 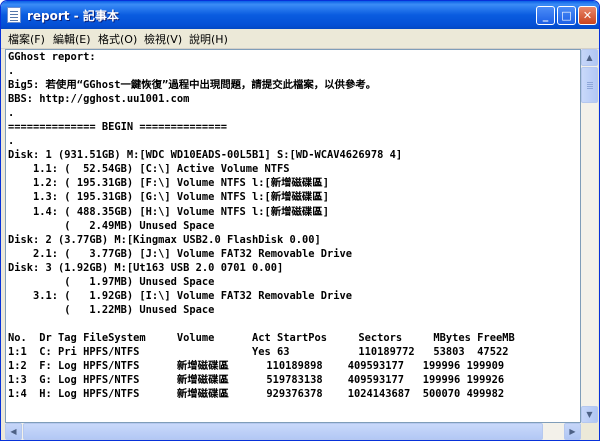 What do you see at coordinates (545, 15) in the screenshot?
I see `minimize-button: _` at bounding box center [545, 15].